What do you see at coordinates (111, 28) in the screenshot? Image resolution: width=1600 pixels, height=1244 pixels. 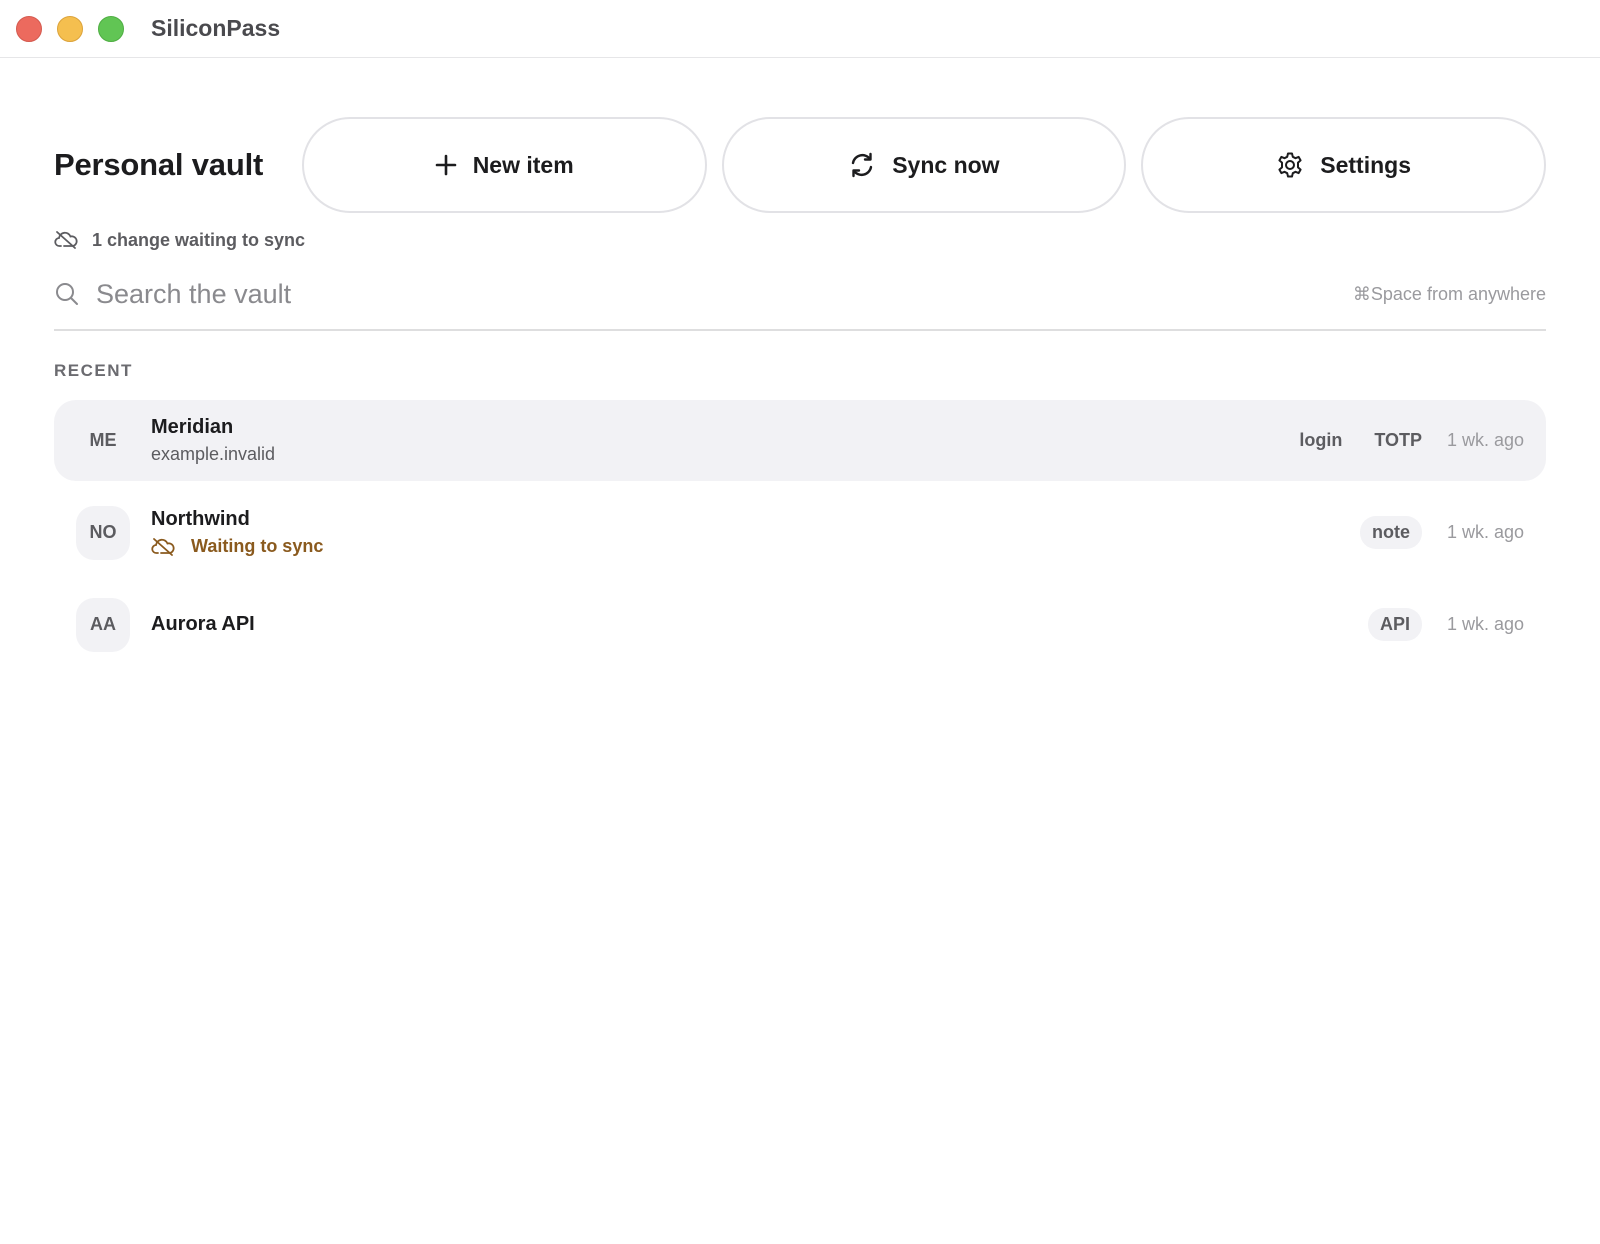 I see `zoom-window-button` at bounding box center [111, 28].